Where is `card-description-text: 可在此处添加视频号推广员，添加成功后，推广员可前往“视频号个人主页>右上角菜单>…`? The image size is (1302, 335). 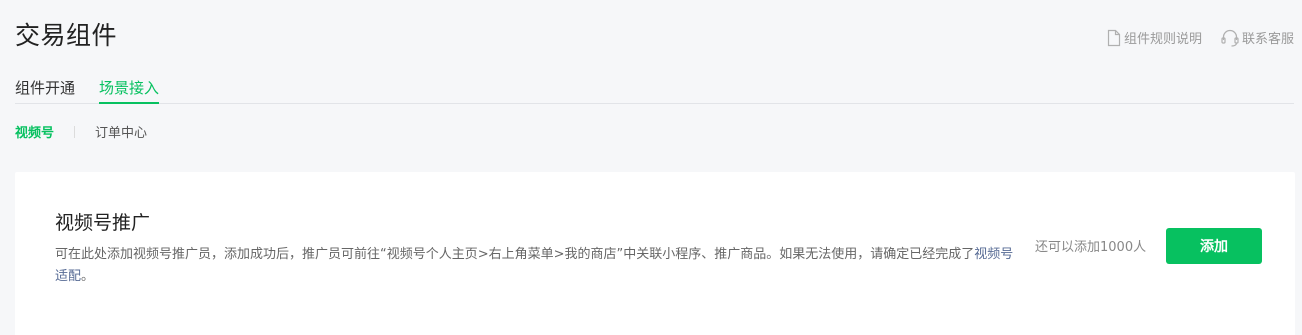 card-description-text: 可在此处添加视频号推广员，添加成功后，推广员可前往“视频号个人主页>右上角菜单>… is located at coordinates (515, 254).